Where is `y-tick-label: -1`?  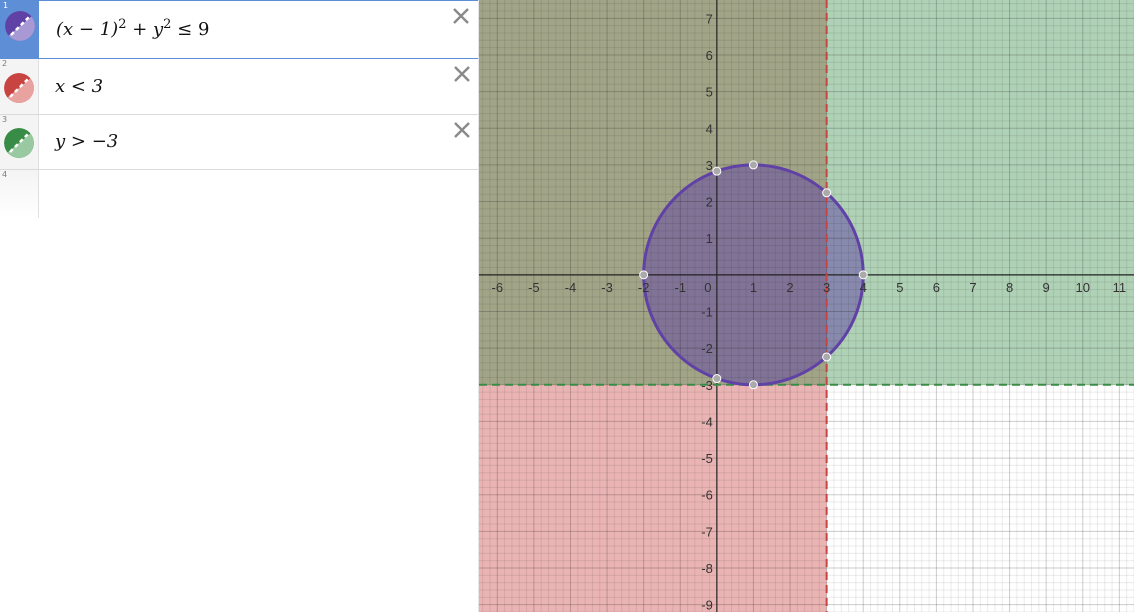
y-tick-label: -1 is located at coordinates (707, 311).